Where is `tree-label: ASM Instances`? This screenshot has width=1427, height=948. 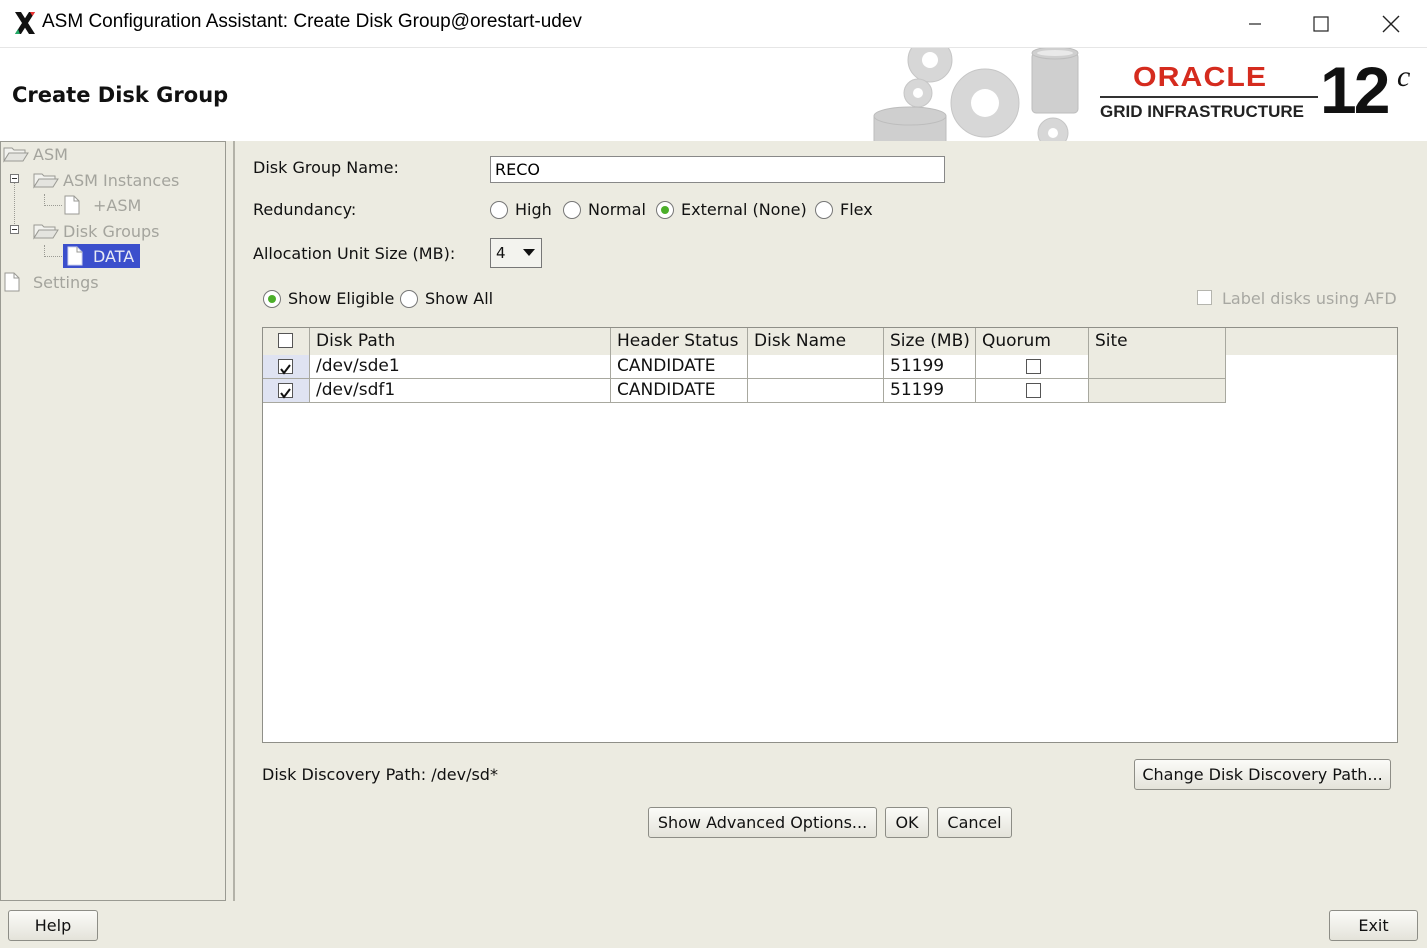 tree-label: ASM Instances is located at coordinates (121, 180).